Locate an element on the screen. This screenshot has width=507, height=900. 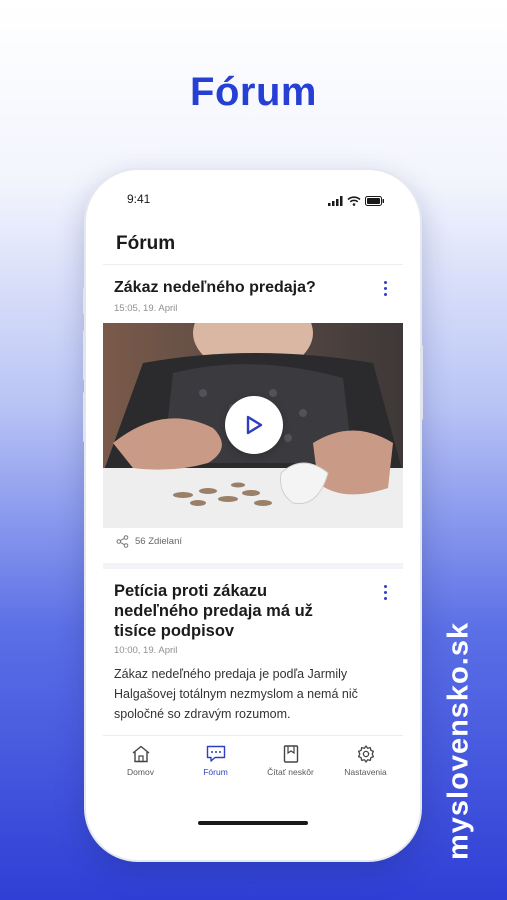
tab-label: Domov is located at coordinates (140, 772).